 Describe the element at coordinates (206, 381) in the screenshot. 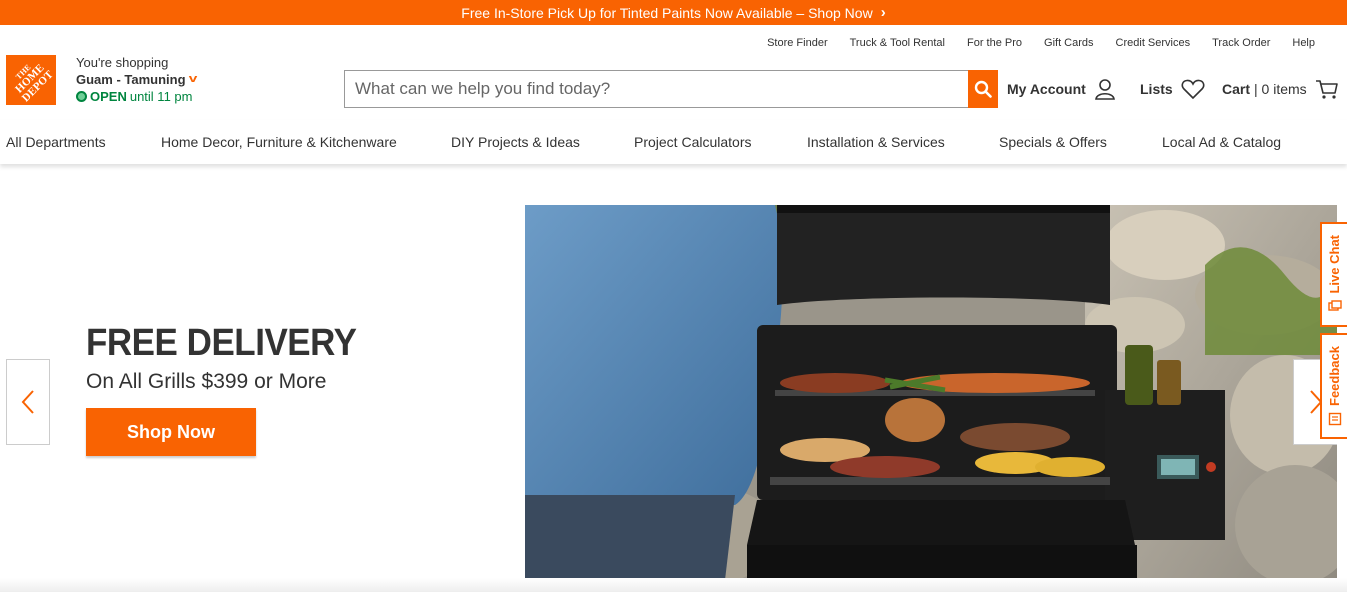

I see `hero-subtitle: On All Grills $399 or More` at that location.